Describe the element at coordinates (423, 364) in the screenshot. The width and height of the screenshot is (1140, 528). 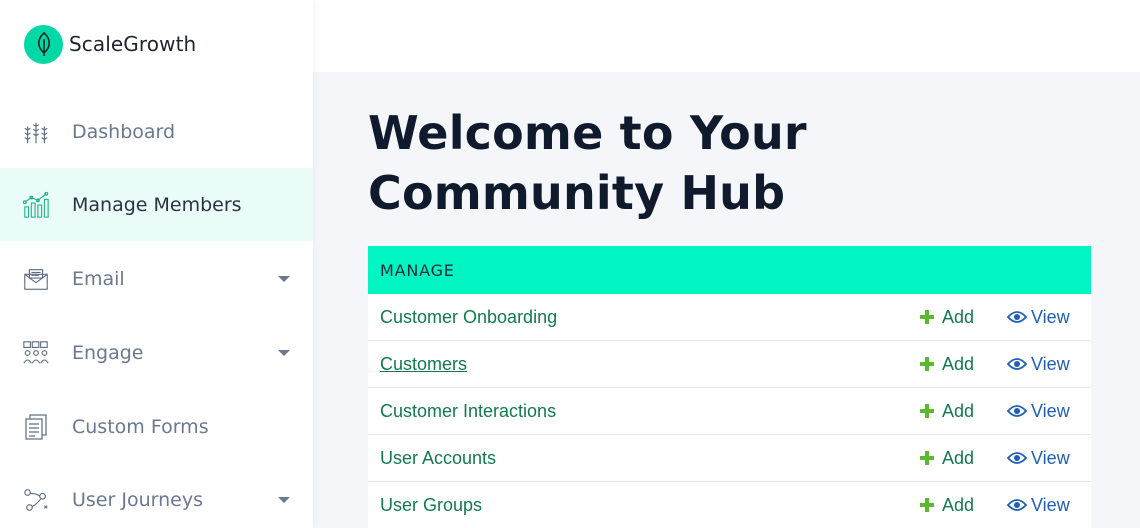
I see `row-link: Customers` at that location.